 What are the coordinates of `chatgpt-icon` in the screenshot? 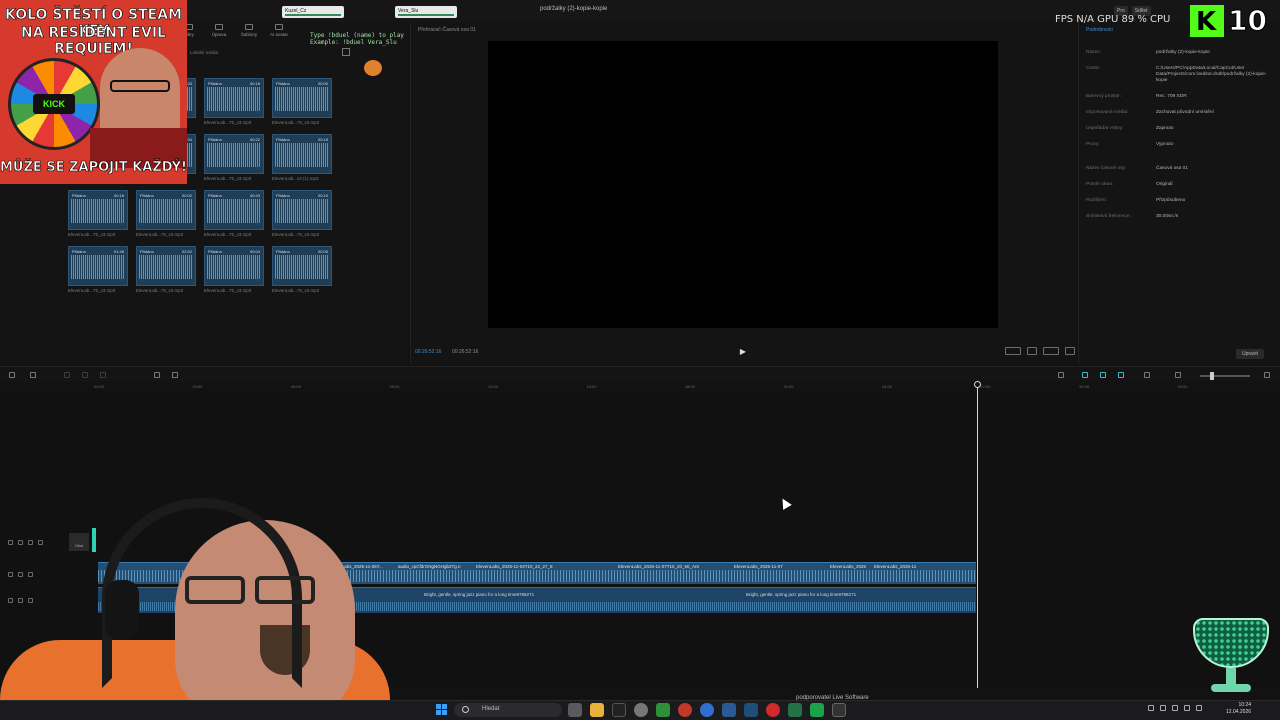 It's located at (641, 710).